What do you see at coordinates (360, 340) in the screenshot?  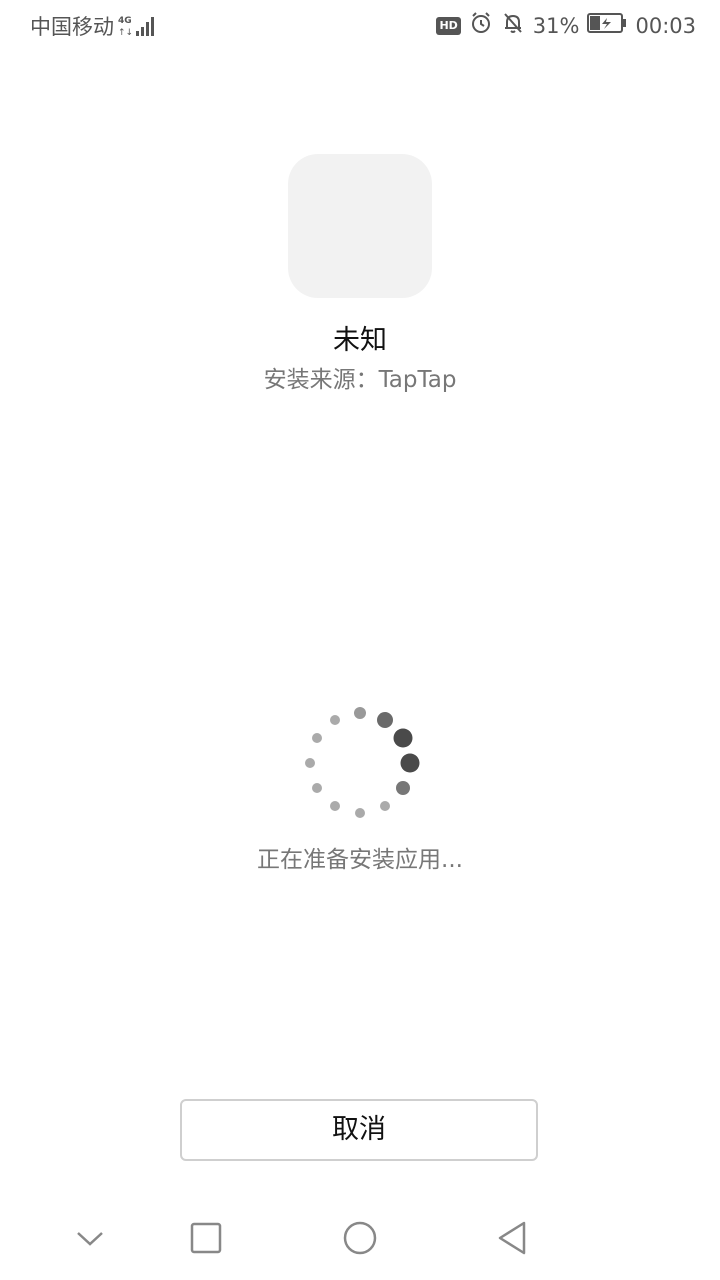 I see `app-name: 未知` at bounding box center [360, 340].